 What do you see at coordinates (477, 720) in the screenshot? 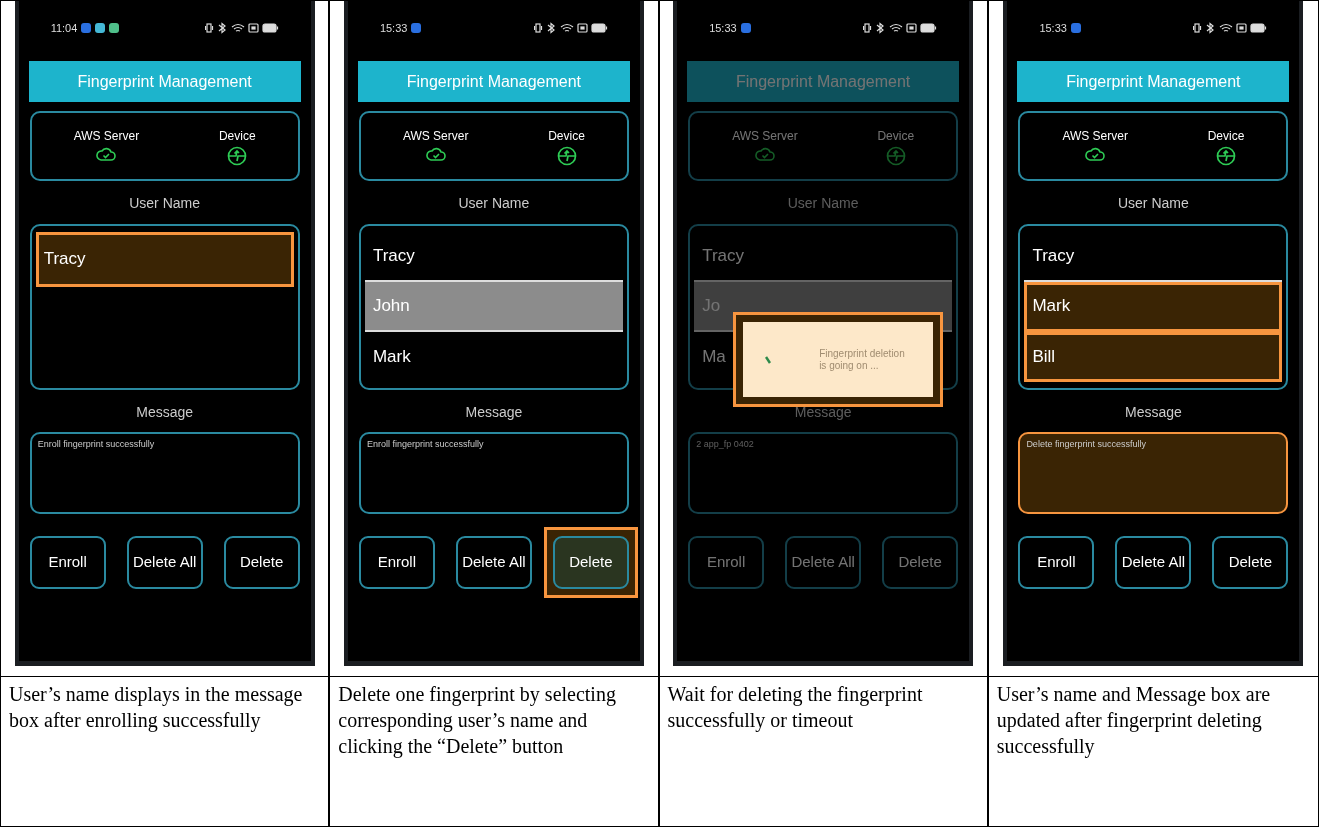
I see `caption-text: Delete one fingerprint by selecting corresponding user’s name and clicking the “Delete” button` at bounding box center [477, 720].